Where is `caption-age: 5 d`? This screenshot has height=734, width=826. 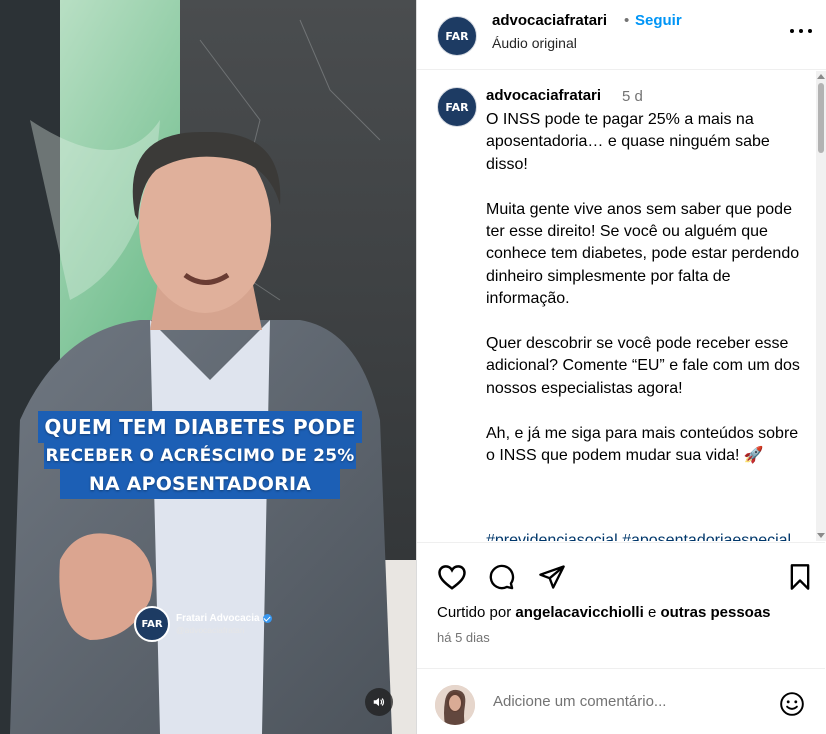
caption-age: 5 d is located at coordinates (632, 96).